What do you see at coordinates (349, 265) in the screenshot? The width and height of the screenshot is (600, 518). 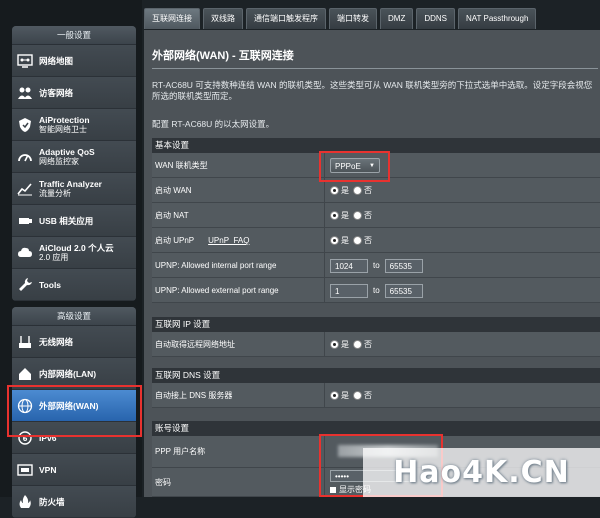 I see `internal-port-from-input: 1024` at bounding box center [349, 265].